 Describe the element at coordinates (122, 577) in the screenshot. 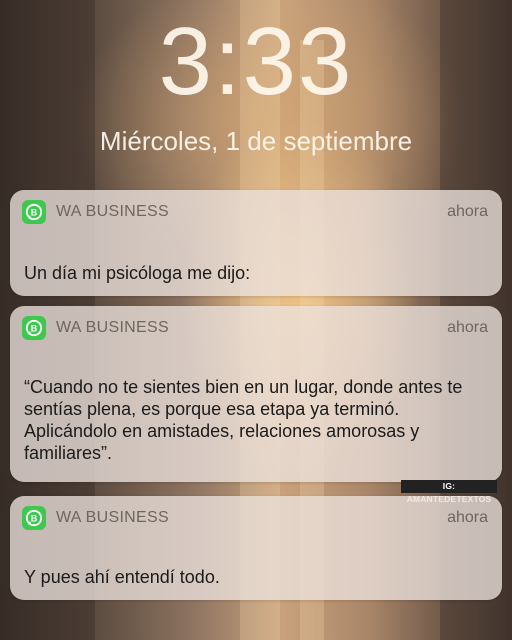

I see `notification-message: Y pues ahí entendí todo.` at that location.